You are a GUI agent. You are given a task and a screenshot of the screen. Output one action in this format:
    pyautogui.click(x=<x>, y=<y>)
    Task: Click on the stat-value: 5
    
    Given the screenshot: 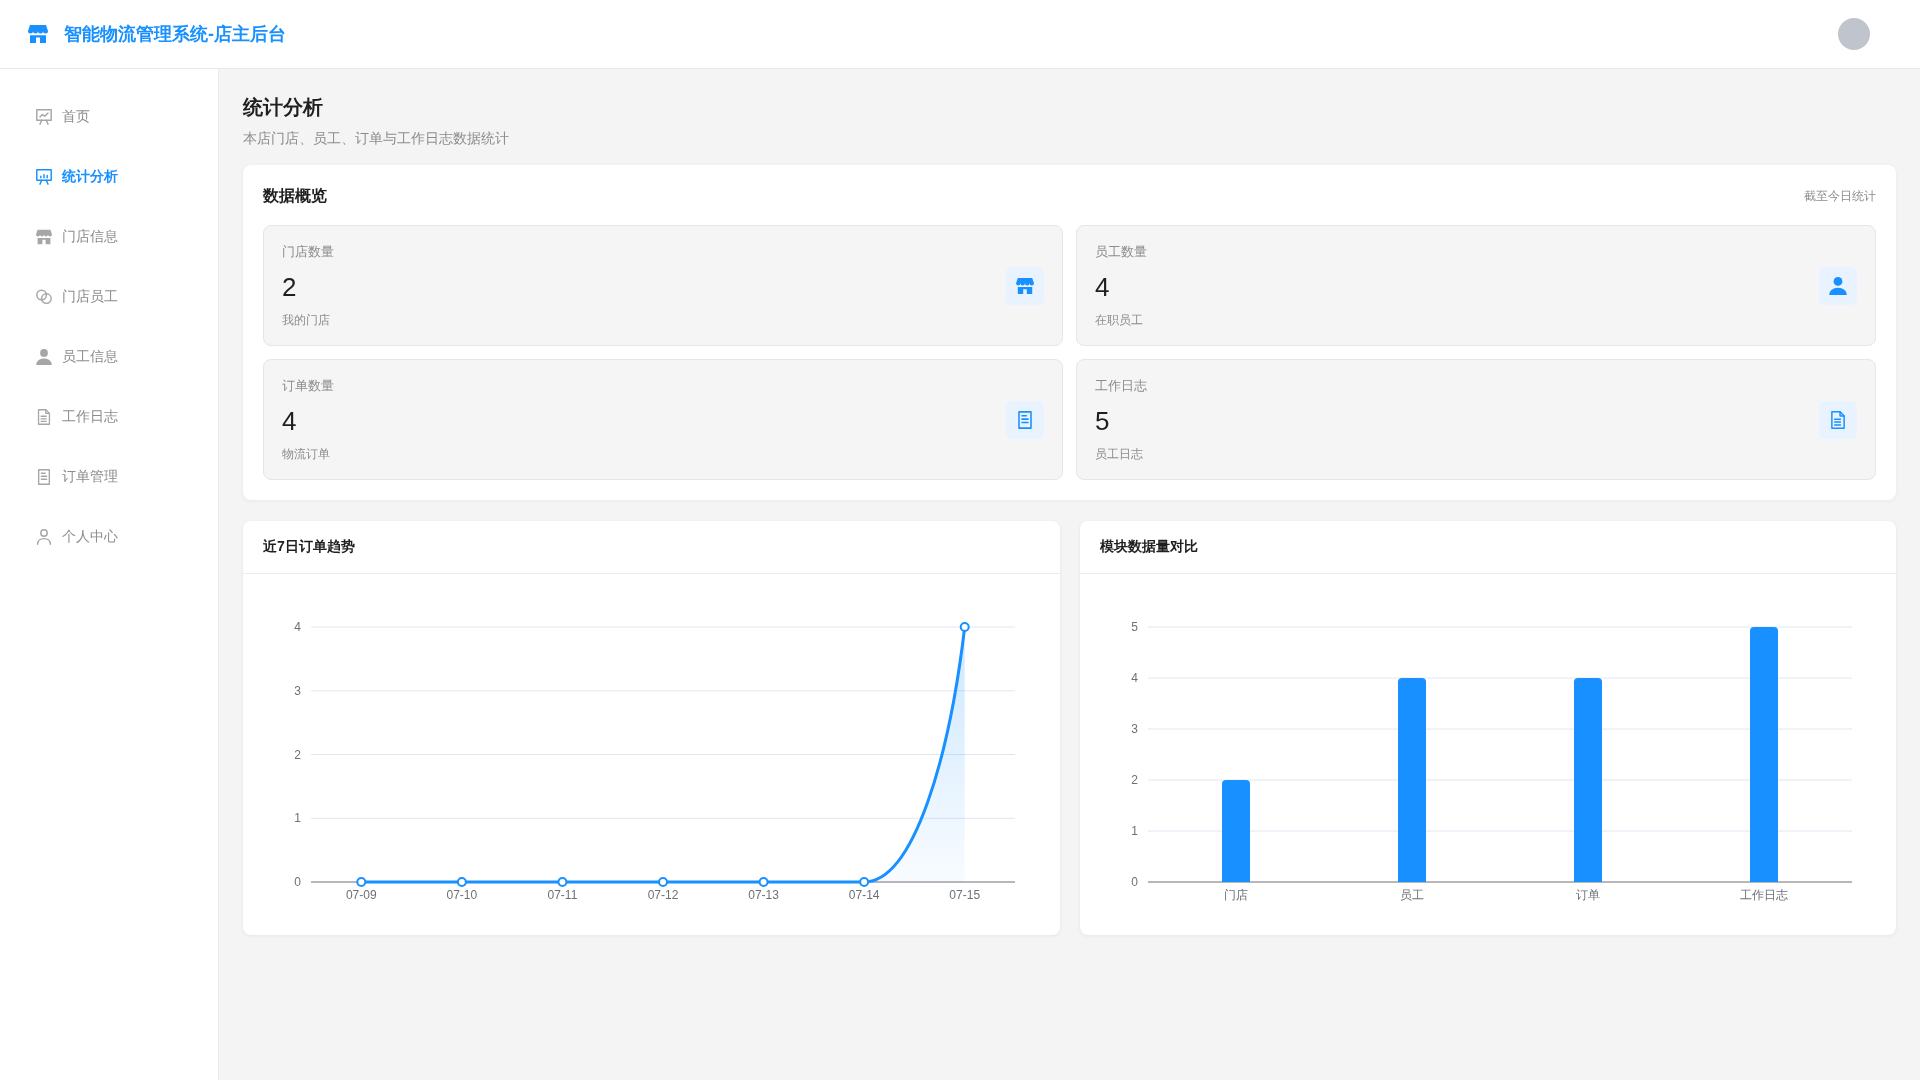 What is the action you would take?
    pyautogui.click(x=1102, y=421)
    